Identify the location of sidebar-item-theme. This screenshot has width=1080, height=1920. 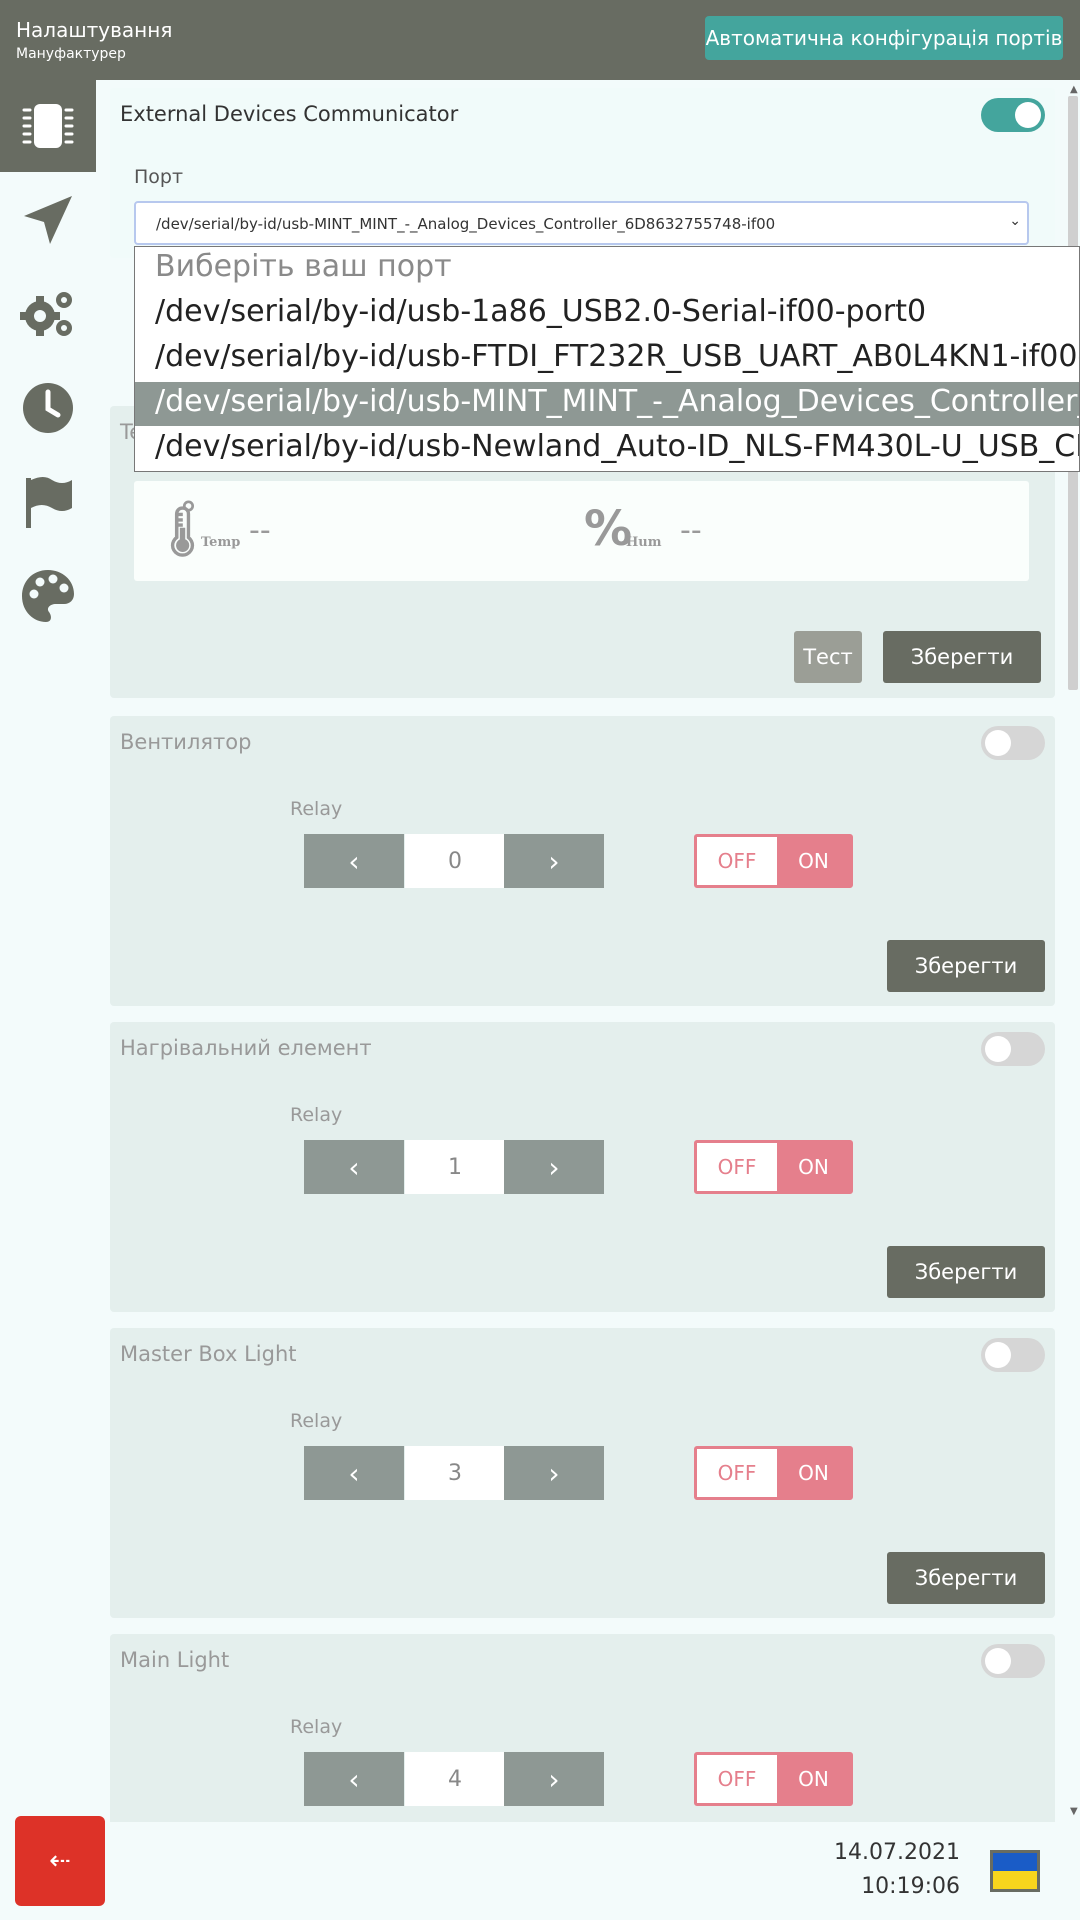
(48, 596).